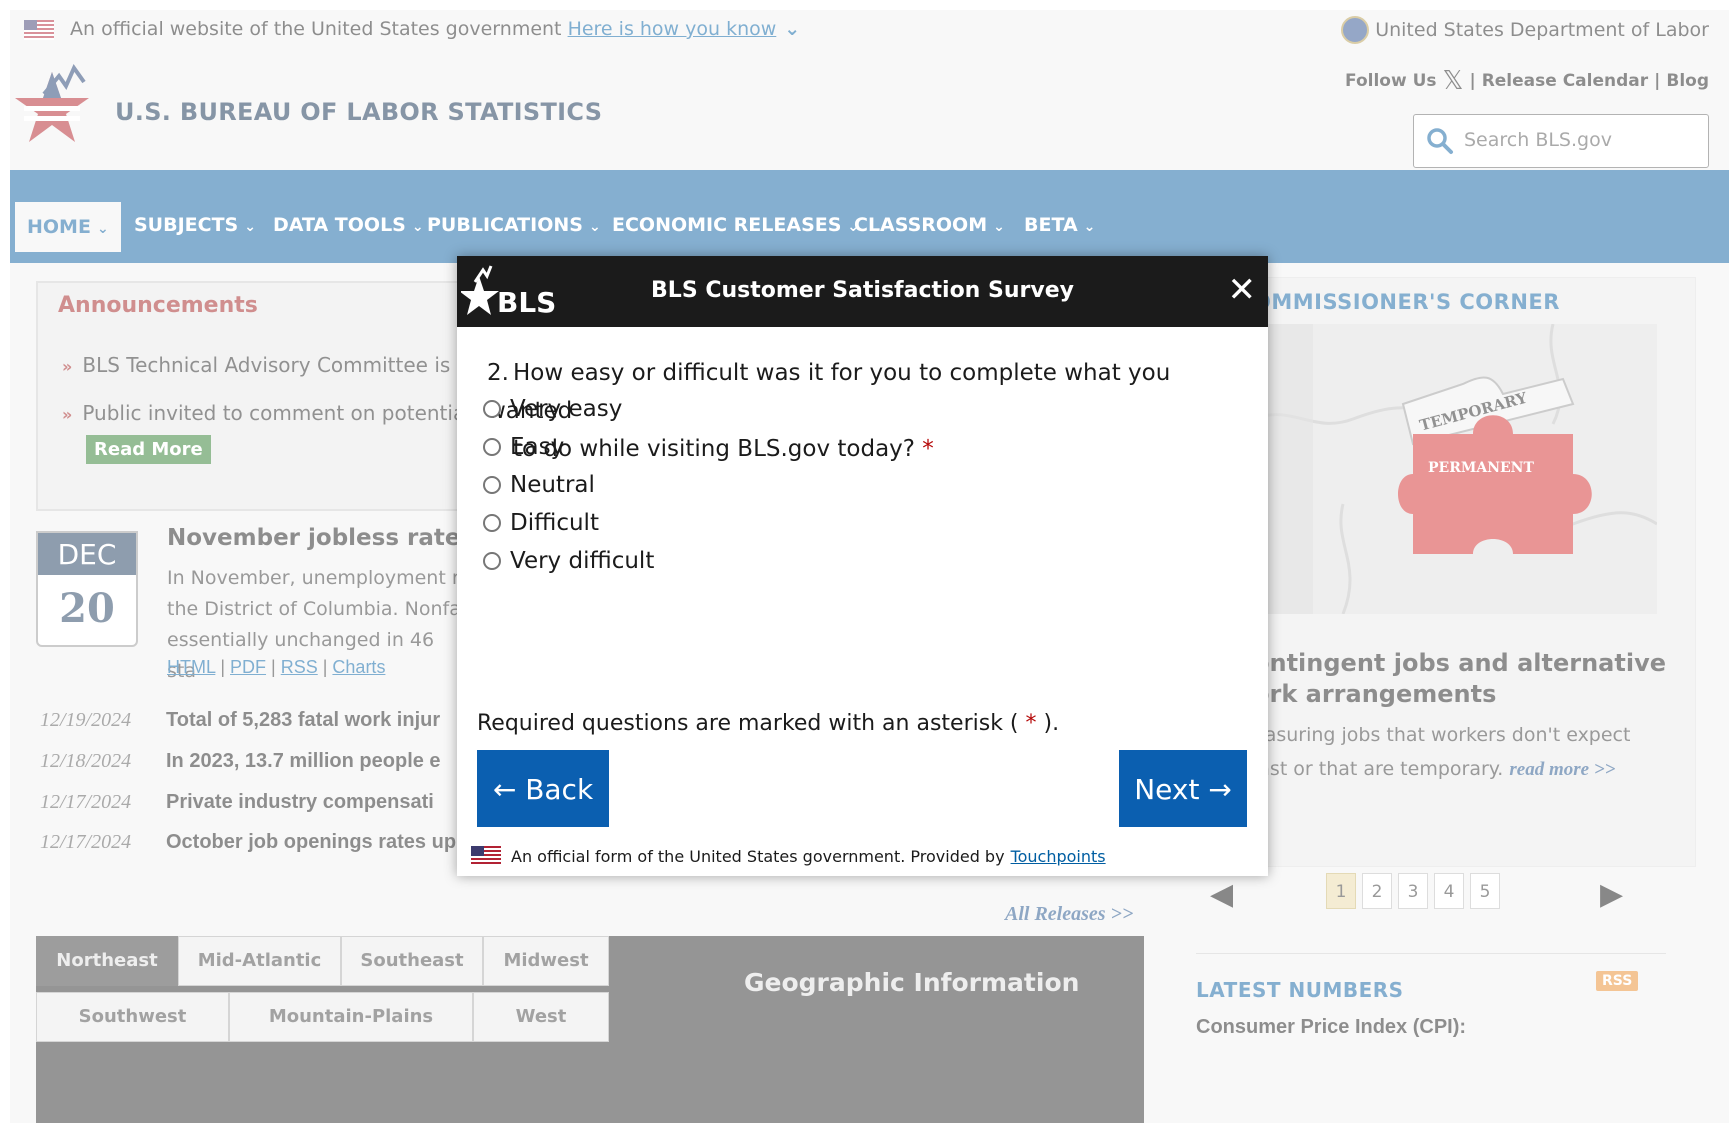 This screenshot has width=1729, height=1123. I want to click on option-very-difficult: Very difficult, so click(568, 561).